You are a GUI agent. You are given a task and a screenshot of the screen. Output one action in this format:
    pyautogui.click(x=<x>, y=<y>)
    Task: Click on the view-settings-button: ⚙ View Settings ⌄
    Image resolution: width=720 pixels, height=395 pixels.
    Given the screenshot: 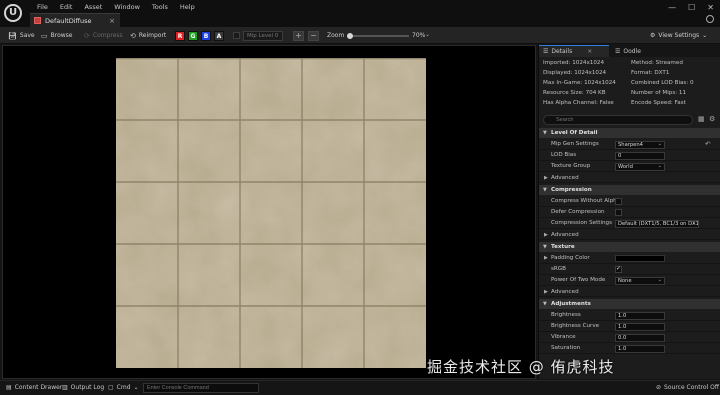 What is the action you would take?
    pyautogui.click(x=678, y=35)
    